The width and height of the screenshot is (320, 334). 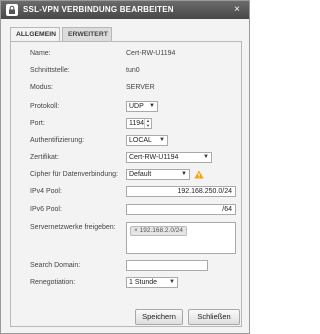 I want to click on cipher-select: Default ▼, so click(x=158, y=174).